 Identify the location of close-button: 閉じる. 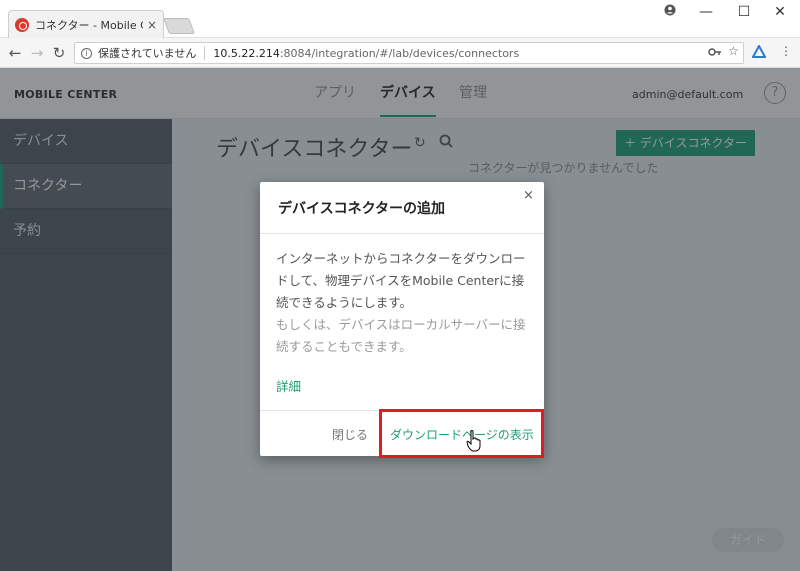
(350, 434).